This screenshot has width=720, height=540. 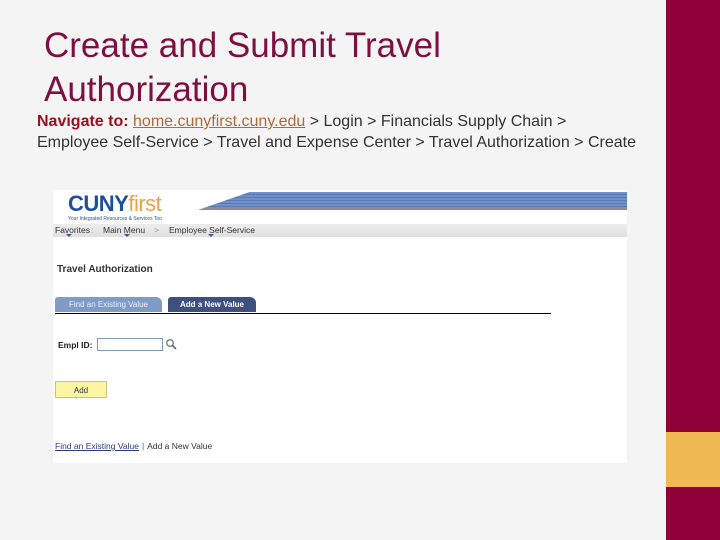 What do you see at coordinates (108, 304) in the screenshot?
I see `tab-find-existing-value: Find an Existing Value` at bounding box center [108, 304].